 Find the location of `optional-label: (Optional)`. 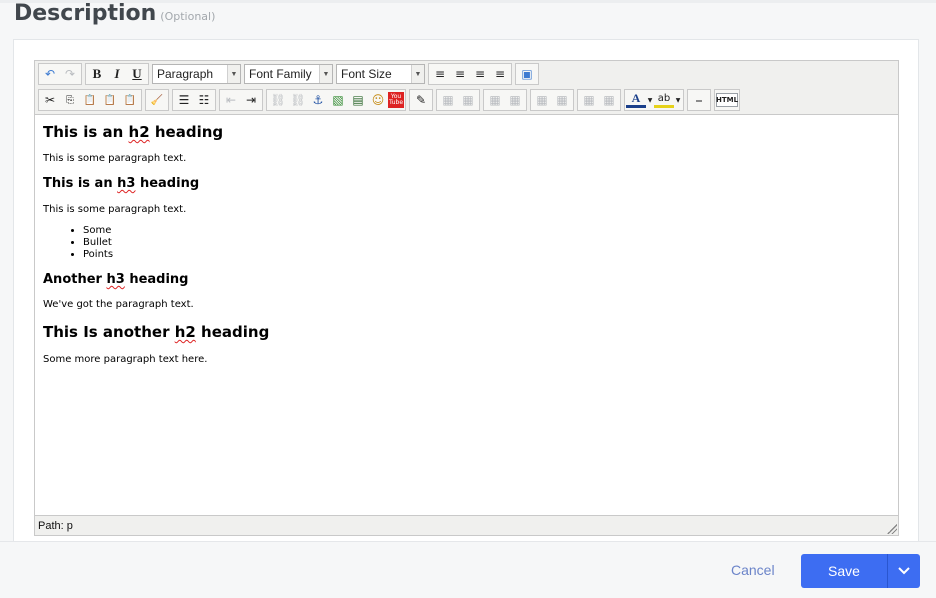

optional-label: (Optional) is located at coordinates (188, 16).